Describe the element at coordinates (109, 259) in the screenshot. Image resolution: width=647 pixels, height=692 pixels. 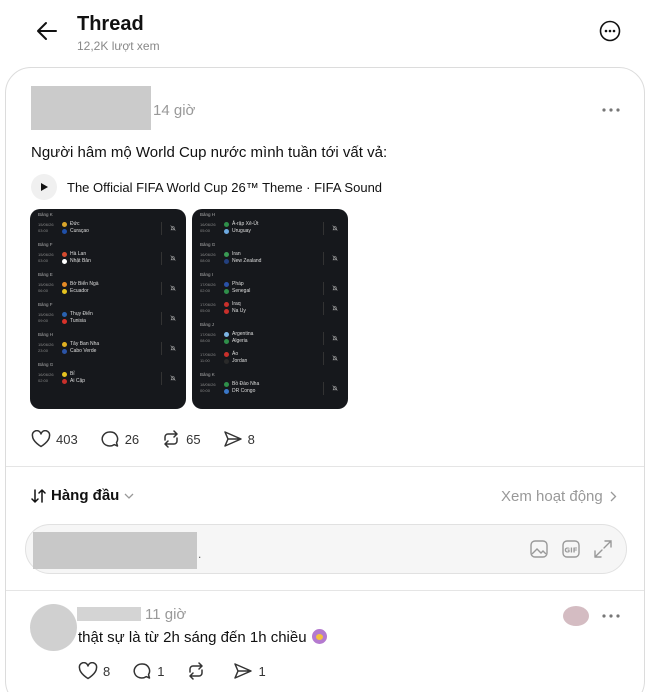
I see `match-row: 15/06/26 03:00 Hà Lan Nhật Bản` at that location.